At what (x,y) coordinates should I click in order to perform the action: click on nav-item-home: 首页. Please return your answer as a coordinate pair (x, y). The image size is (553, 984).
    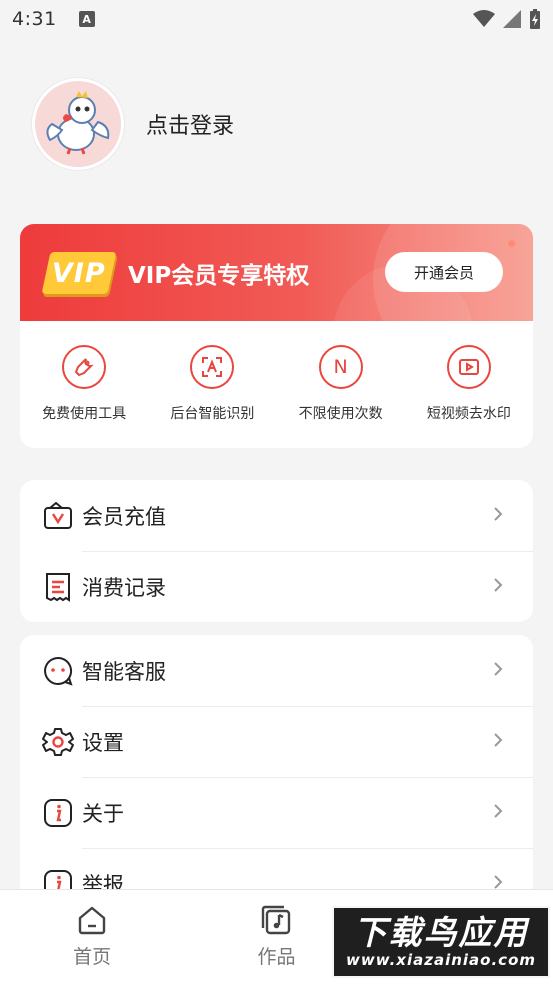
    Looking at the image, I should click on (92, 937).